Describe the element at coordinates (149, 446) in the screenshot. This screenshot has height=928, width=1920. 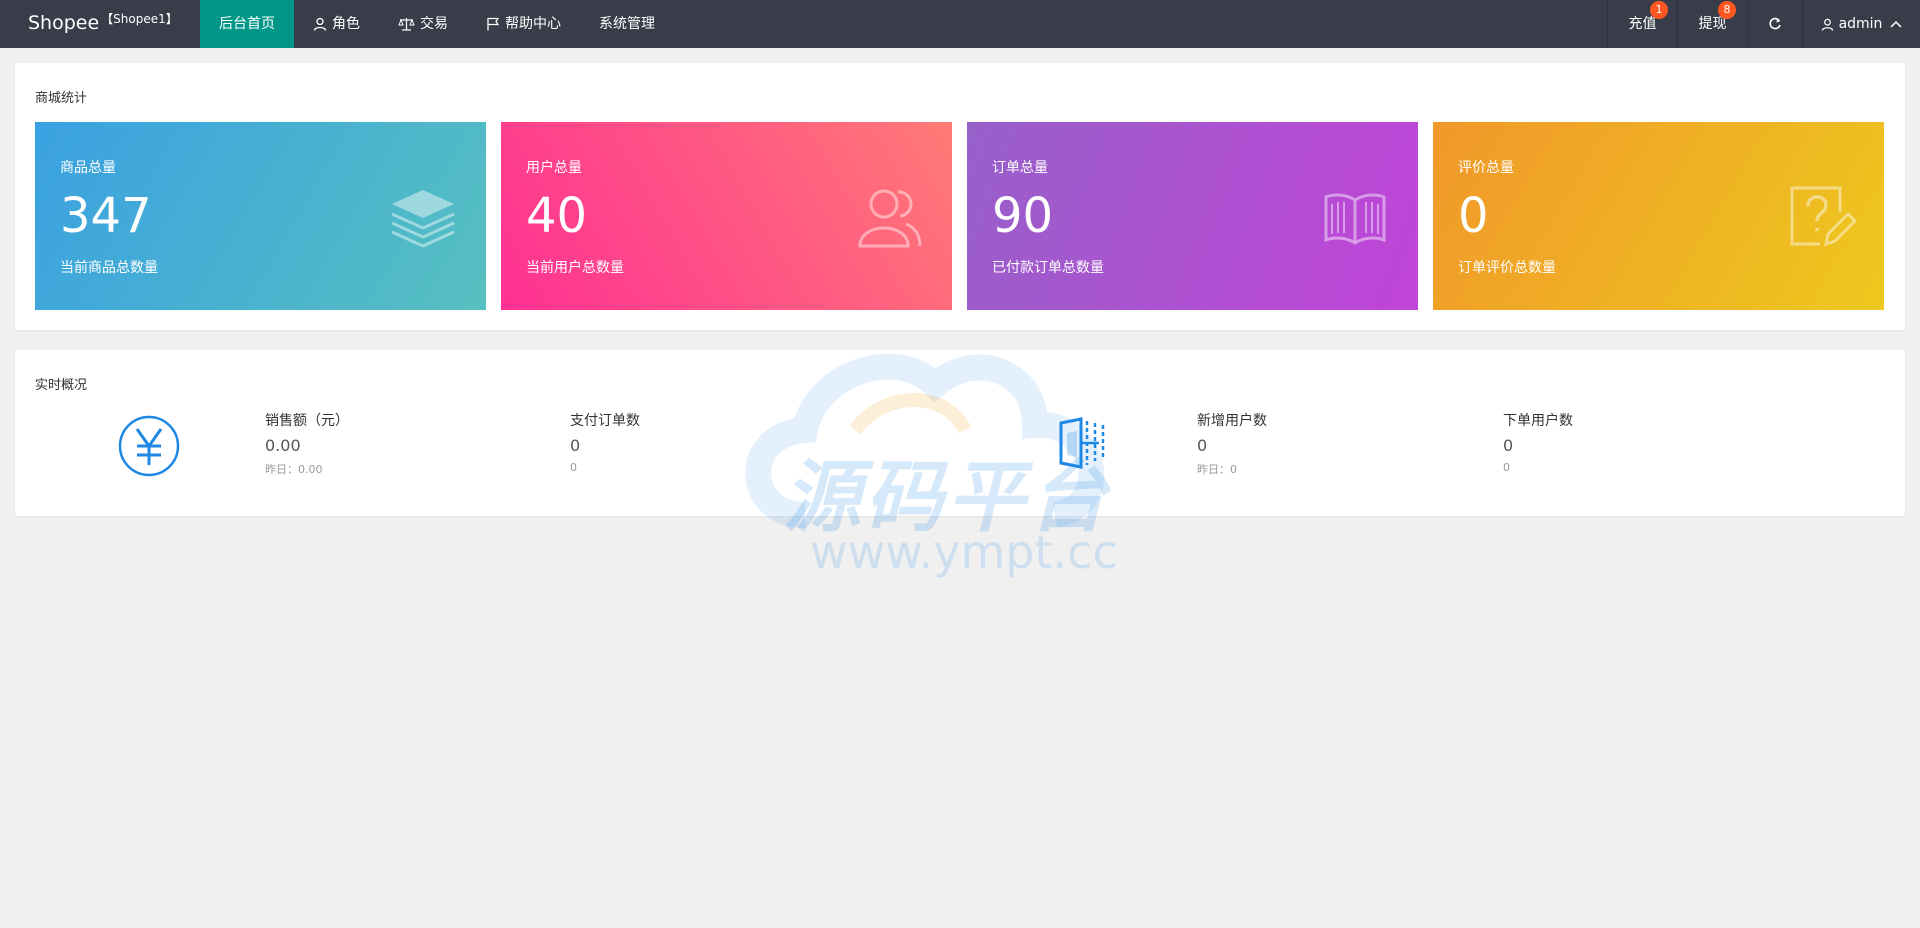
I see `yuan-icon` at that location.